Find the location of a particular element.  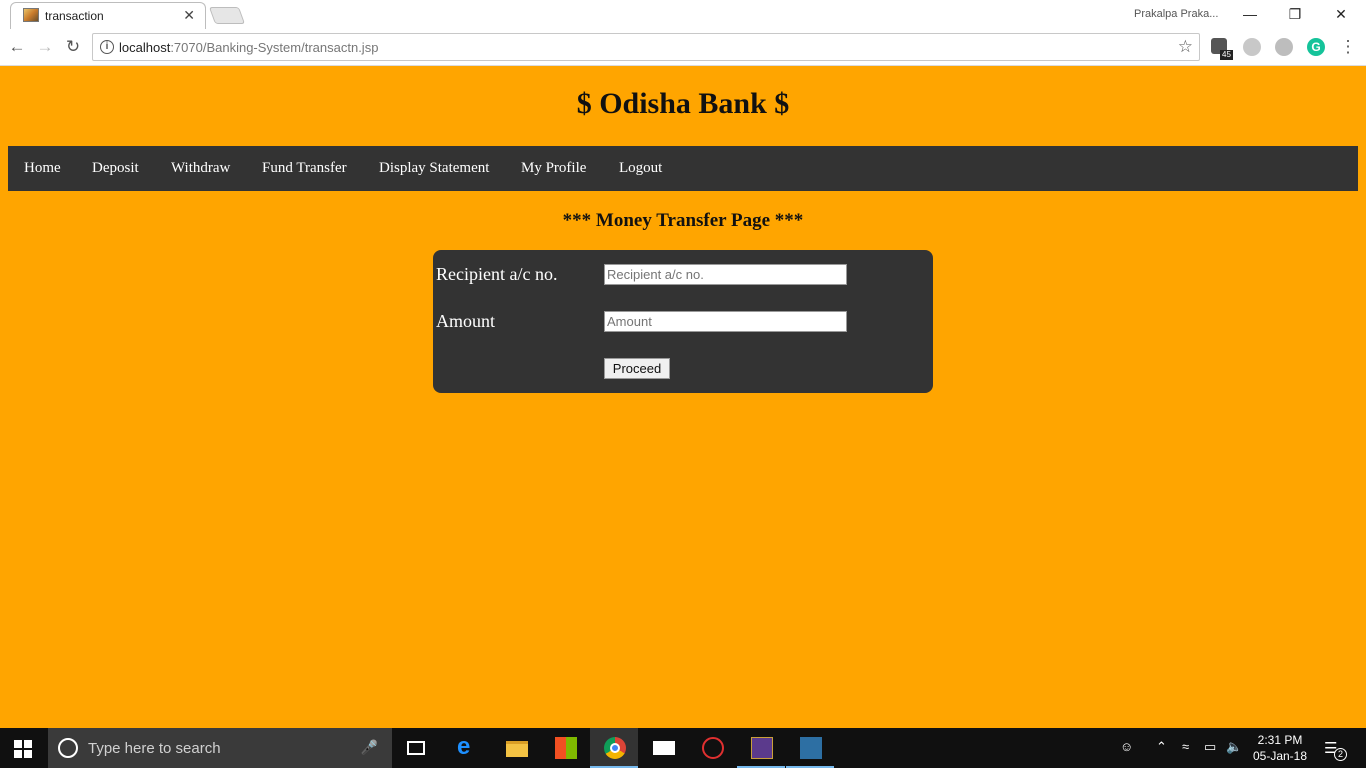

minimize-button: — is located at coordinates (1250, 14).